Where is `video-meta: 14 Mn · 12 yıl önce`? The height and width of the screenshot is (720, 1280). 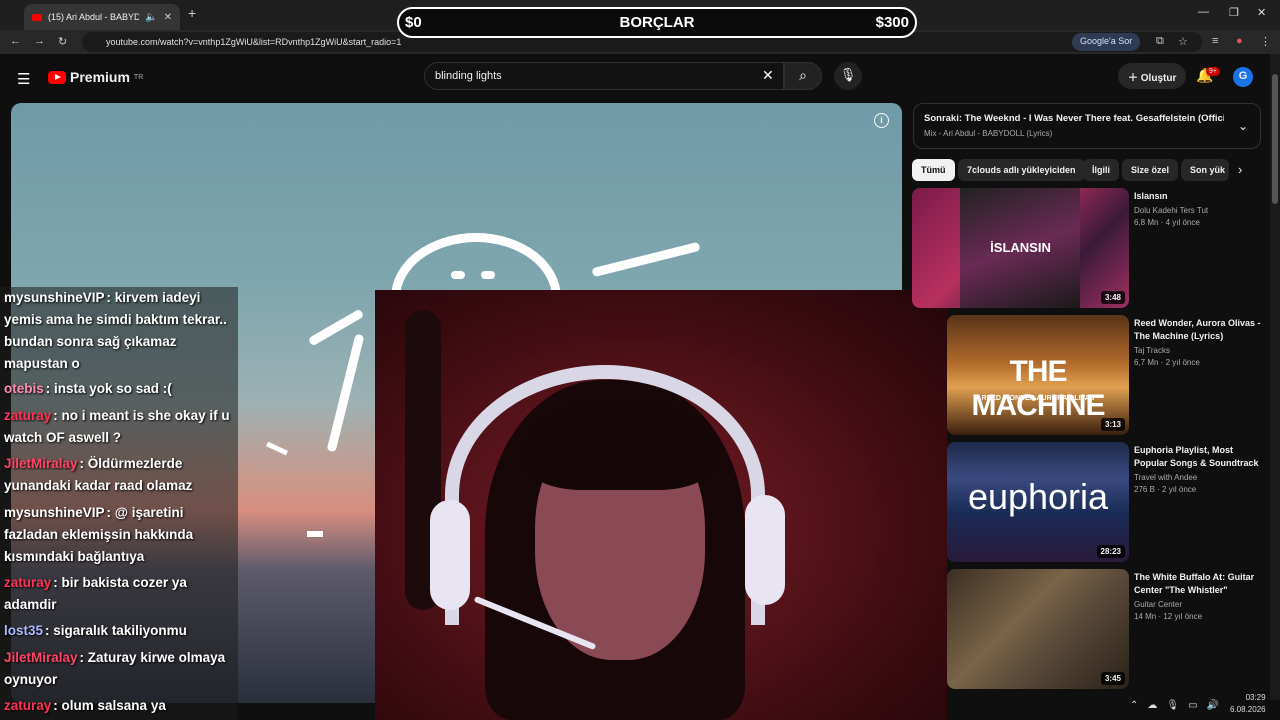 video-meta: 14 Mn · 12 yıl önce is located at coordinates (1168, 616).